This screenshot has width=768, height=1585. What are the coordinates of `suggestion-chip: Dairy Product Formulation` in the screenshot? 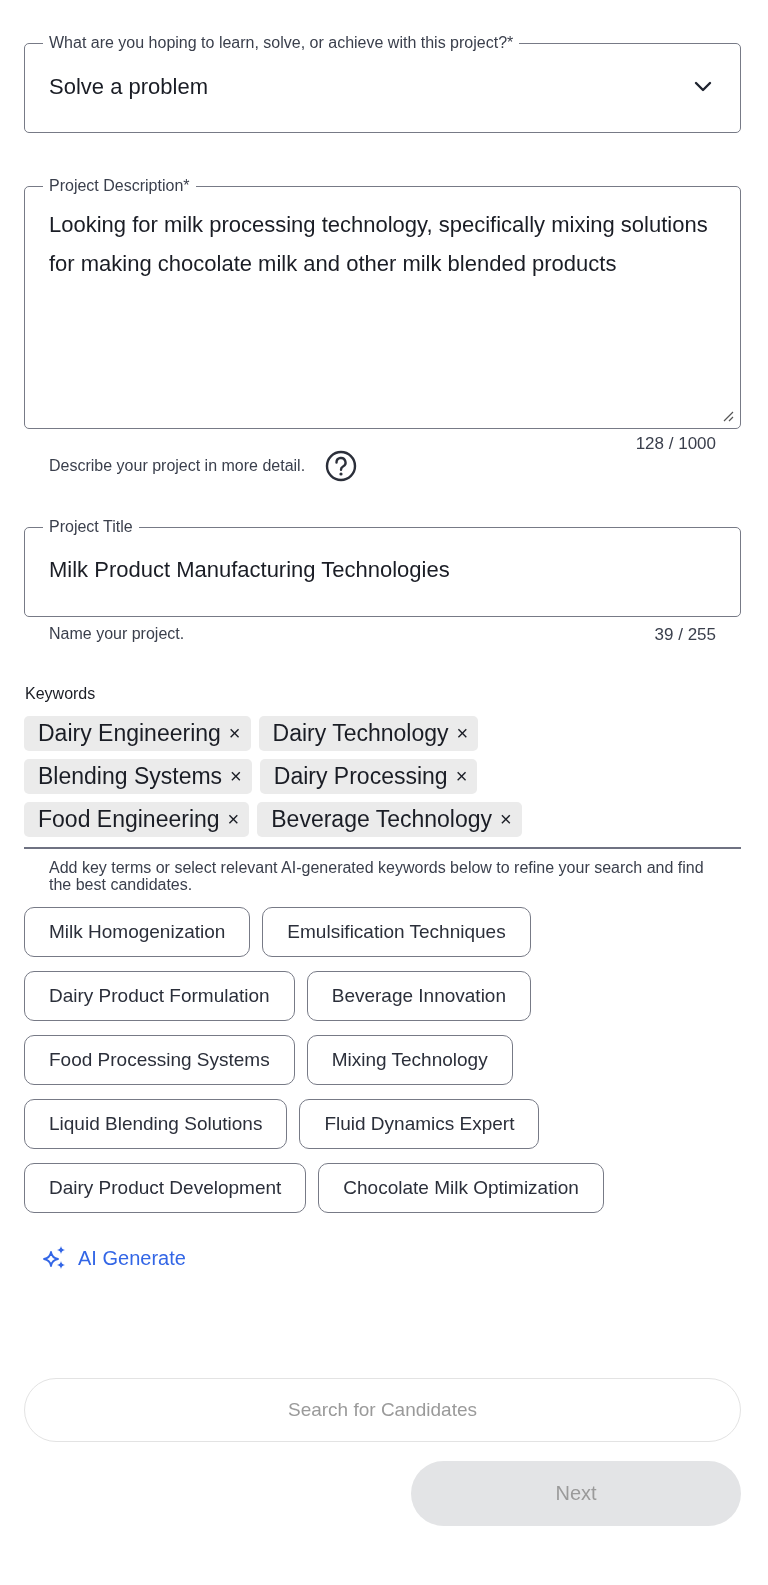 It's located at (159, 996).